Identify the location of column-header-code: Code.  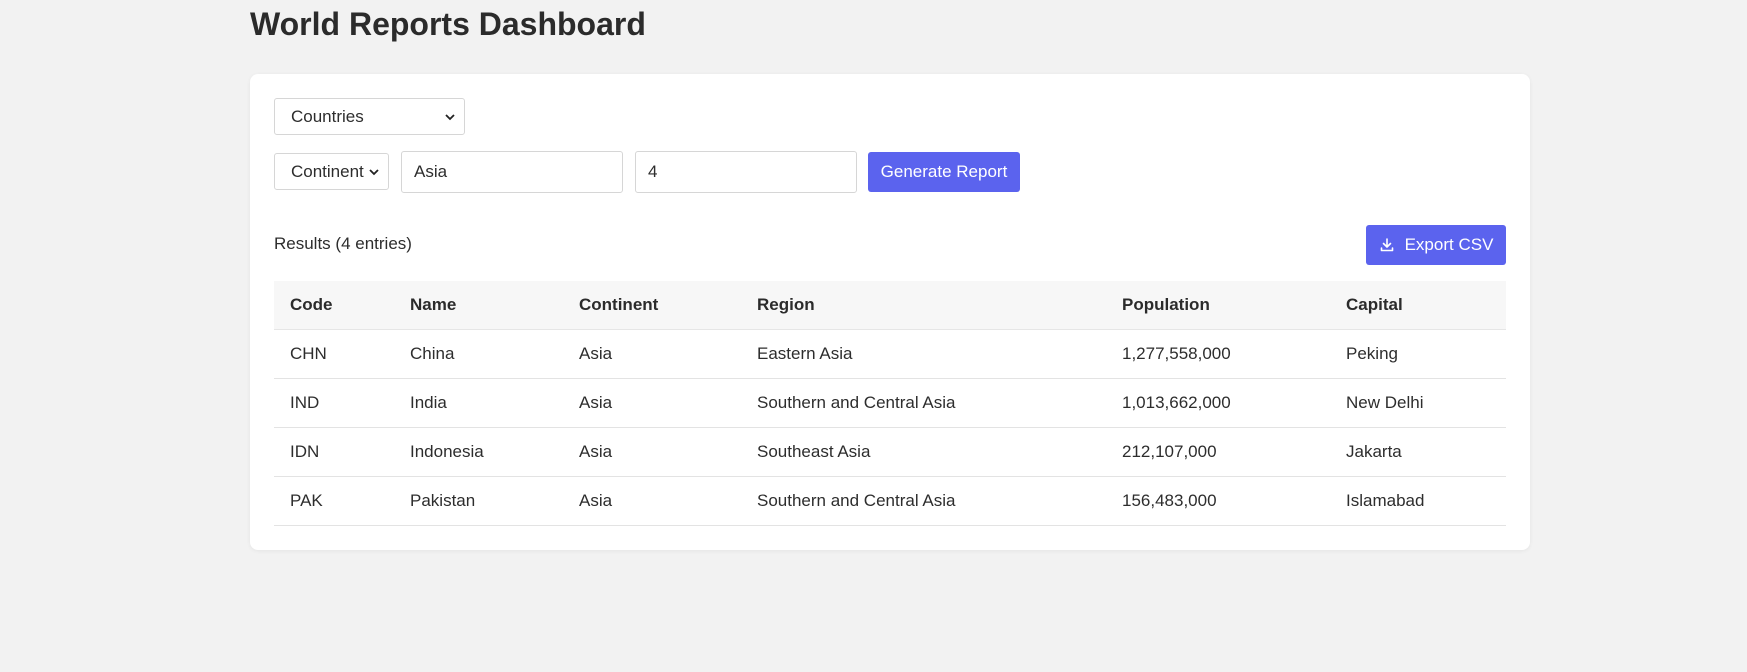
(334, 305).